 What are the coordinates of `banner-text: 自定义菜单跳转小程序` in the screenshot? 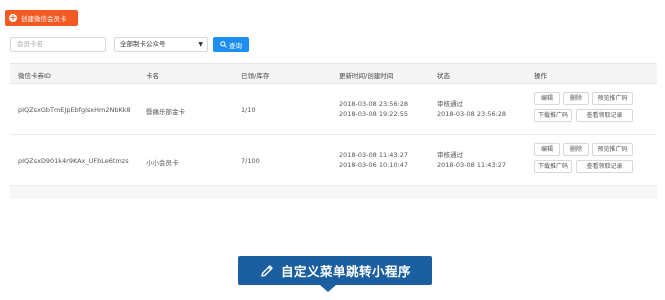 It's located at (345, 271).